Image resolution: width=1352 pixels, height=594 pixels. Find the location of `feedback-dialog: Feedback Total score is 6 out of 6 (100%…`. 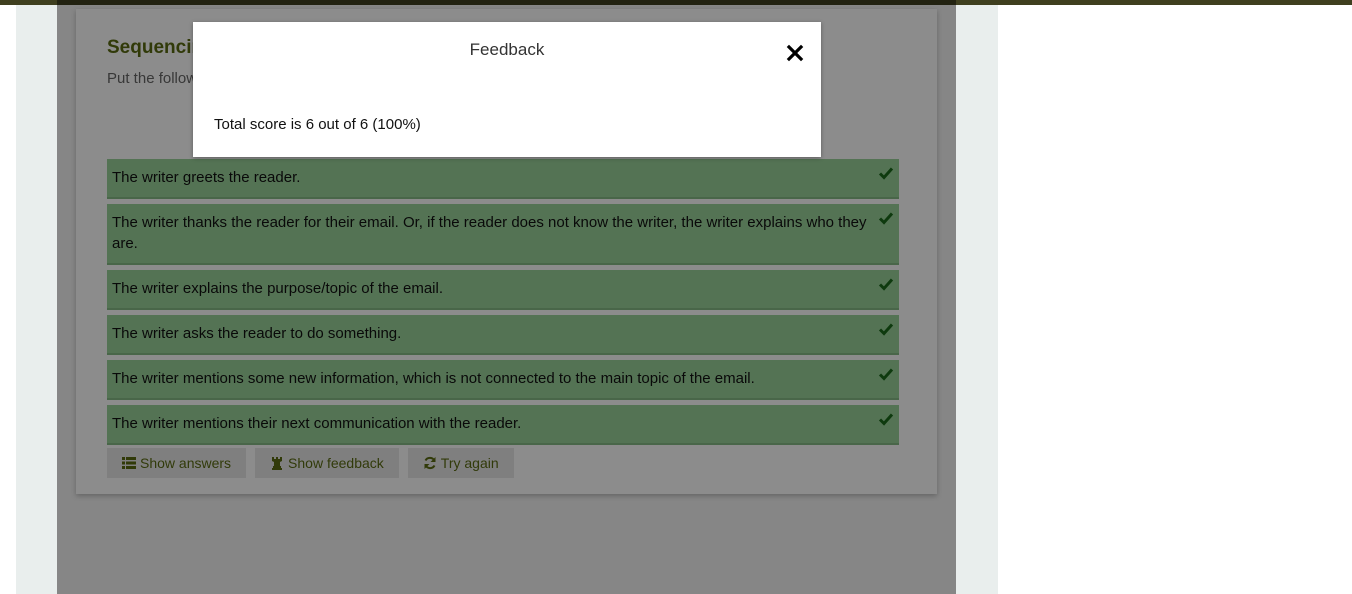

feedback-dialog: Feedback Total score is 6 out of 6 (100%… is located at coordinates (507, 89).